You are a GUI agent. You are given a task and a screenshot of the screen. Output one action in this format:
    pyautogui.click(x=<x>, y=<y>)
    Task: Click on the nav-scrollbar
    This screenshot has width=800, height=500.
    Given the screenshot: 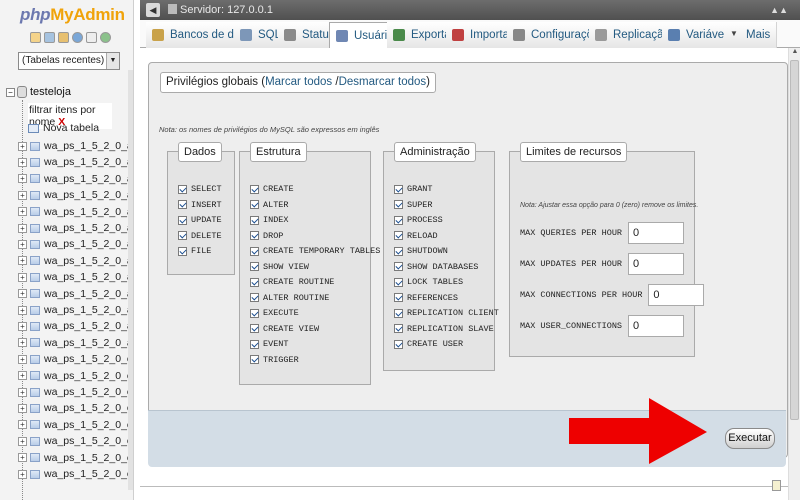 What is the action you would take?
    pyautogui.click(x=130, y=280)
    